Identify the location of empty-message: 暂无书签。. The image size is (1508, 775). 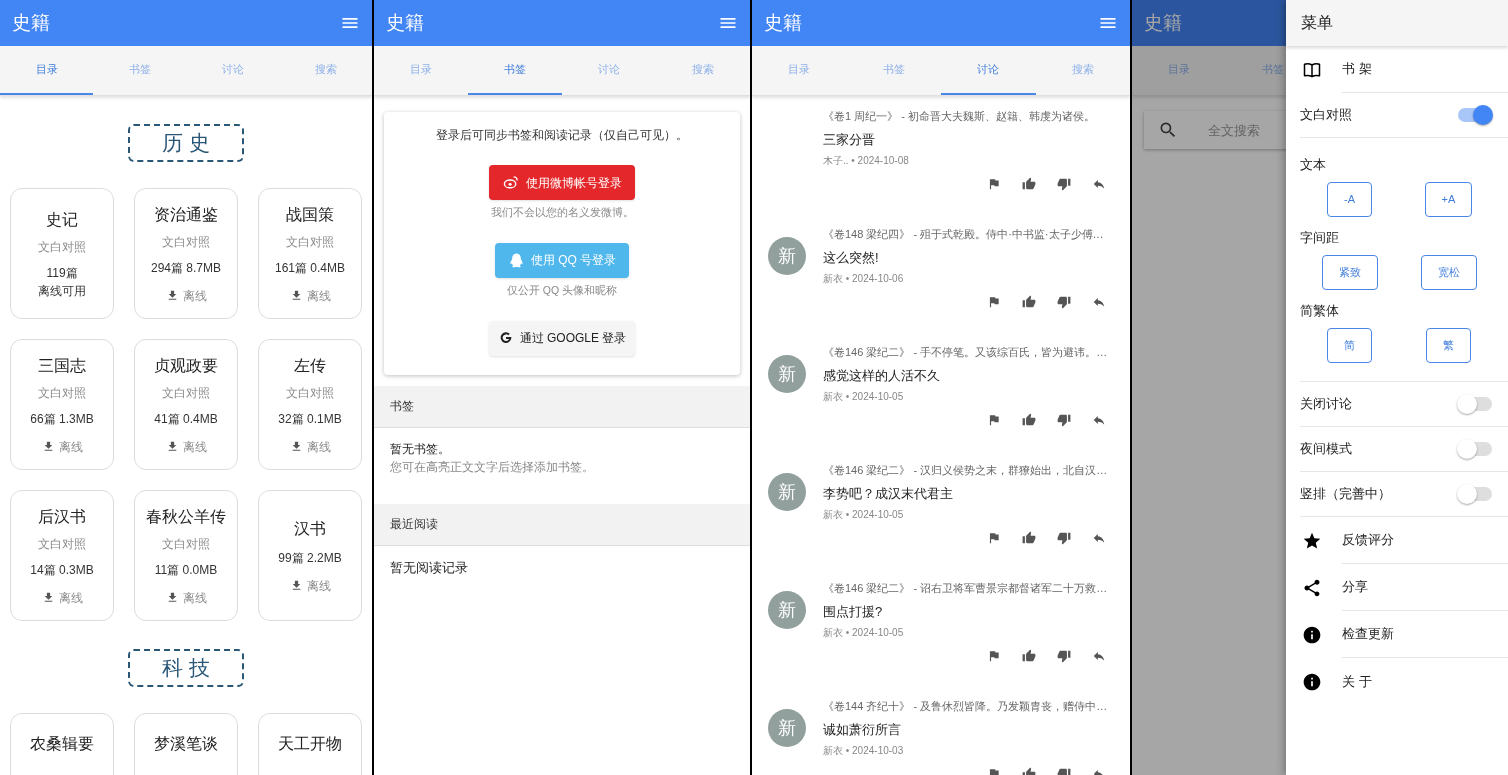
(420, 449).